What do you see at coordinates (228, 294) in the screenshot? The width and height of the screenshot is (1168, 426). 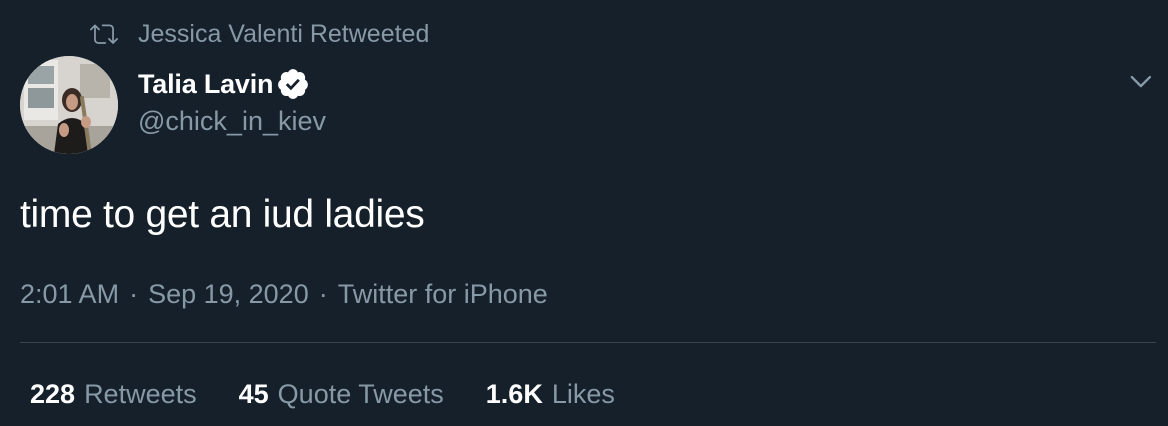 I see `tweet-date: Sep 19, 2020` at bounding box center [228, 294].